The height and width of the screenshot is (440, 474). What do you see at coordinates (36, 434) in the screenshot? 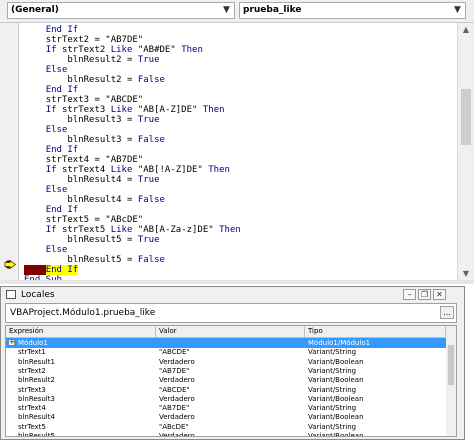
I see `locals-cell-expression: blnResult5` at bounding box center [36, 434].